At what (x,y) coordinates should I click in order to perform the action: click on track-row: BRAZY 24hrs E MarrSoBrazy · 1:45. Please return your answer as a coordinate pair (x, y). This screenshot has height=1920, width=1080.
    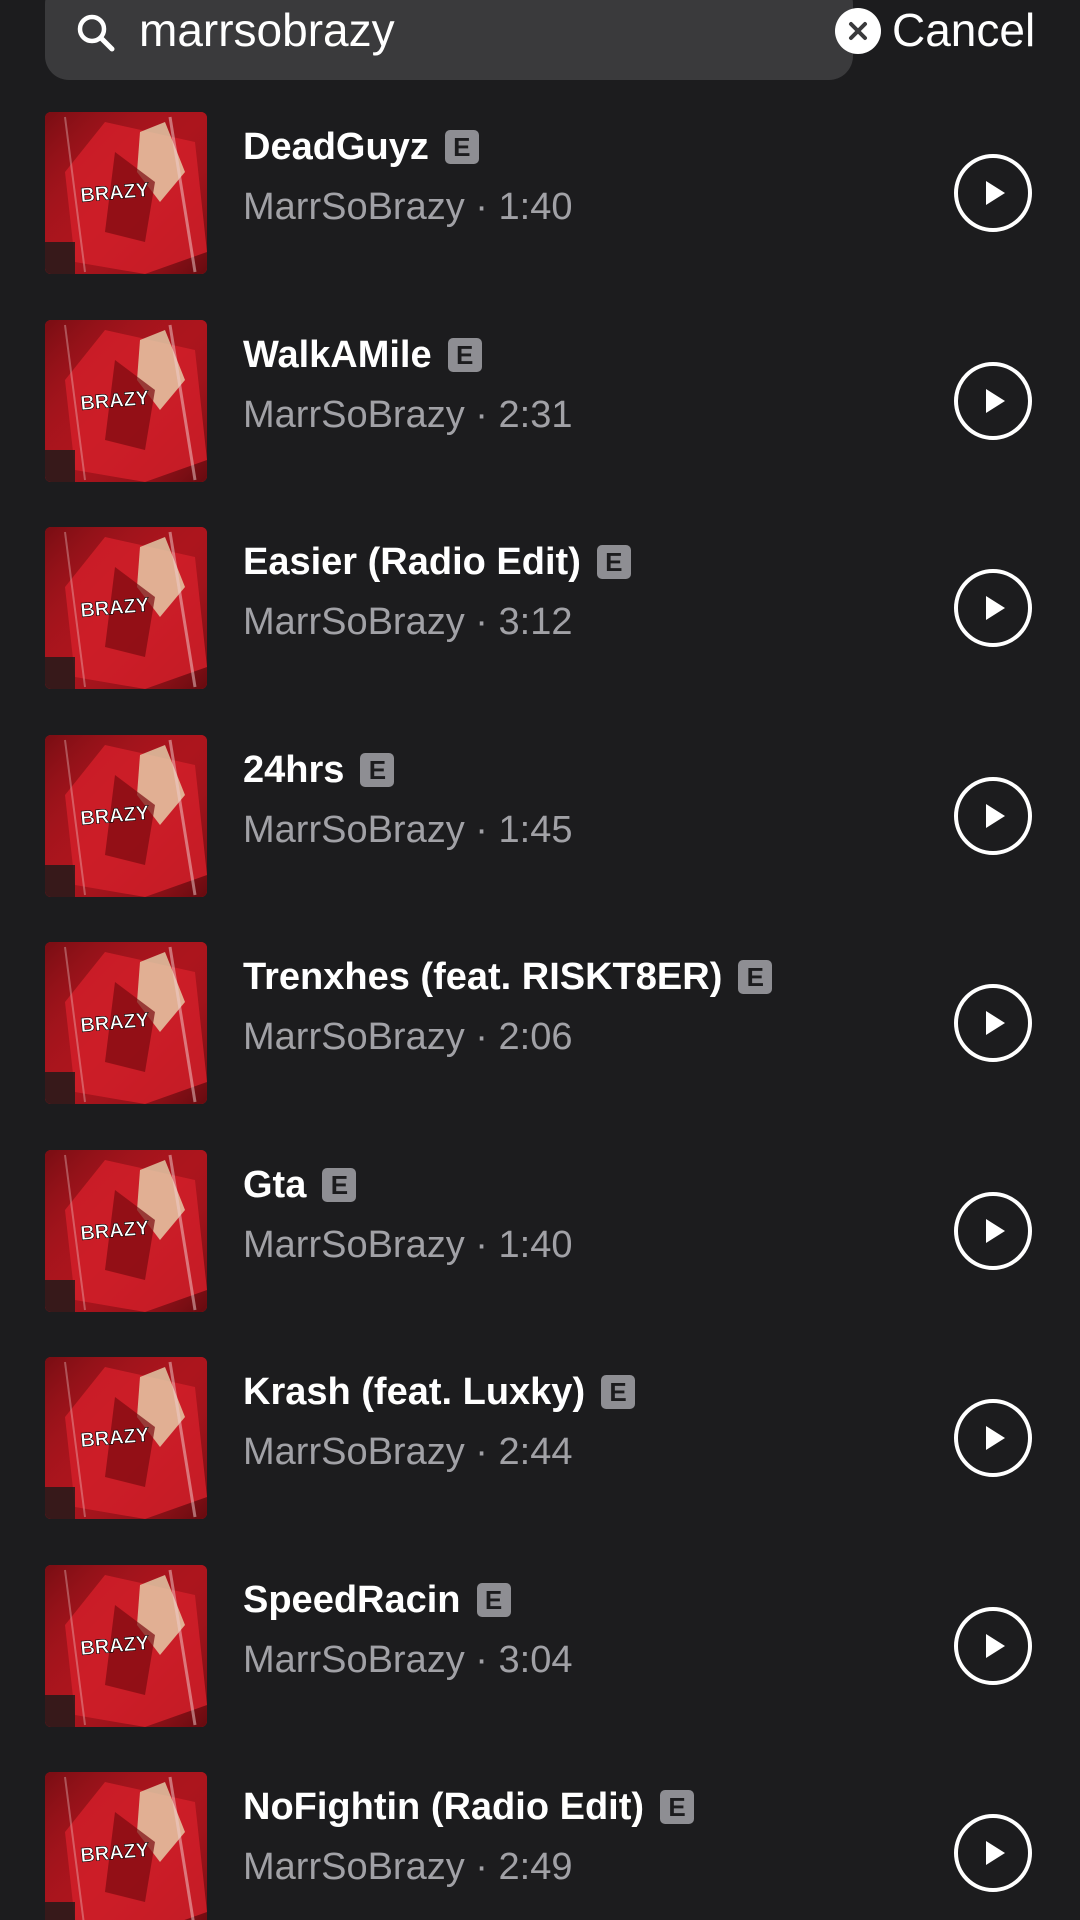
    Looking at the image, I should click on (540, 835).